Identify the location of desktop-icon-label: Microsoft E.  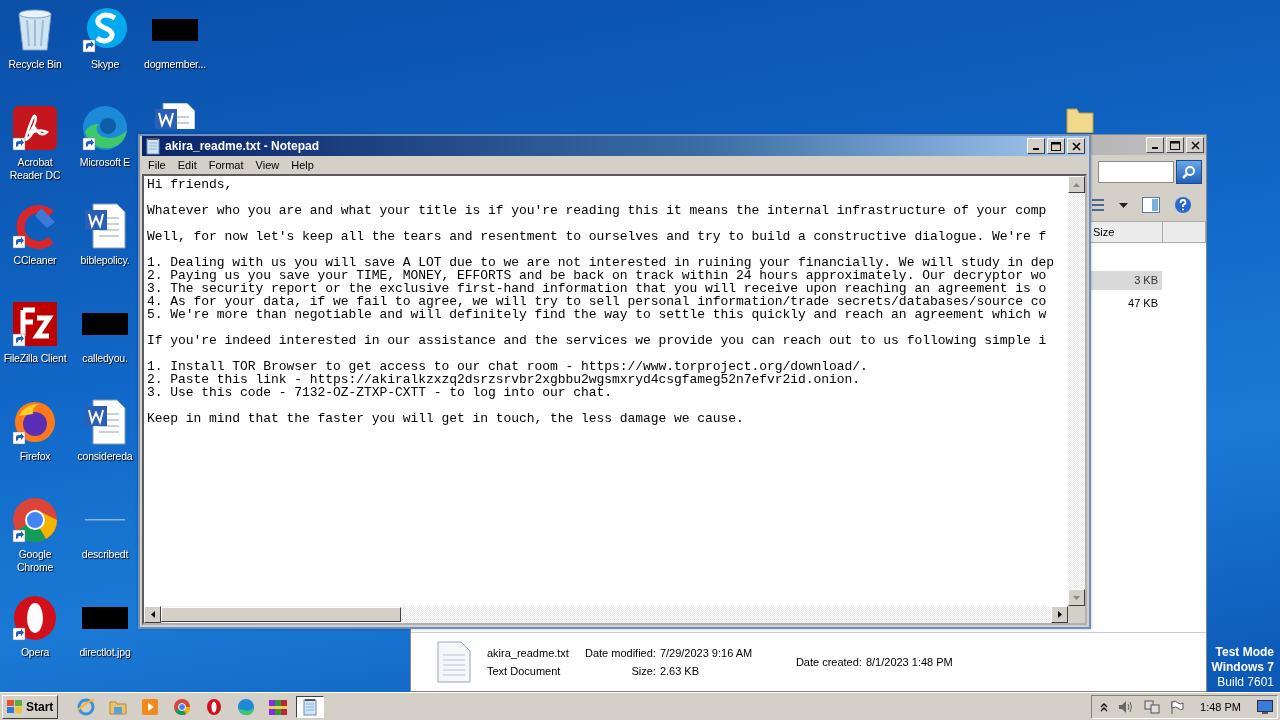
(105, 162).